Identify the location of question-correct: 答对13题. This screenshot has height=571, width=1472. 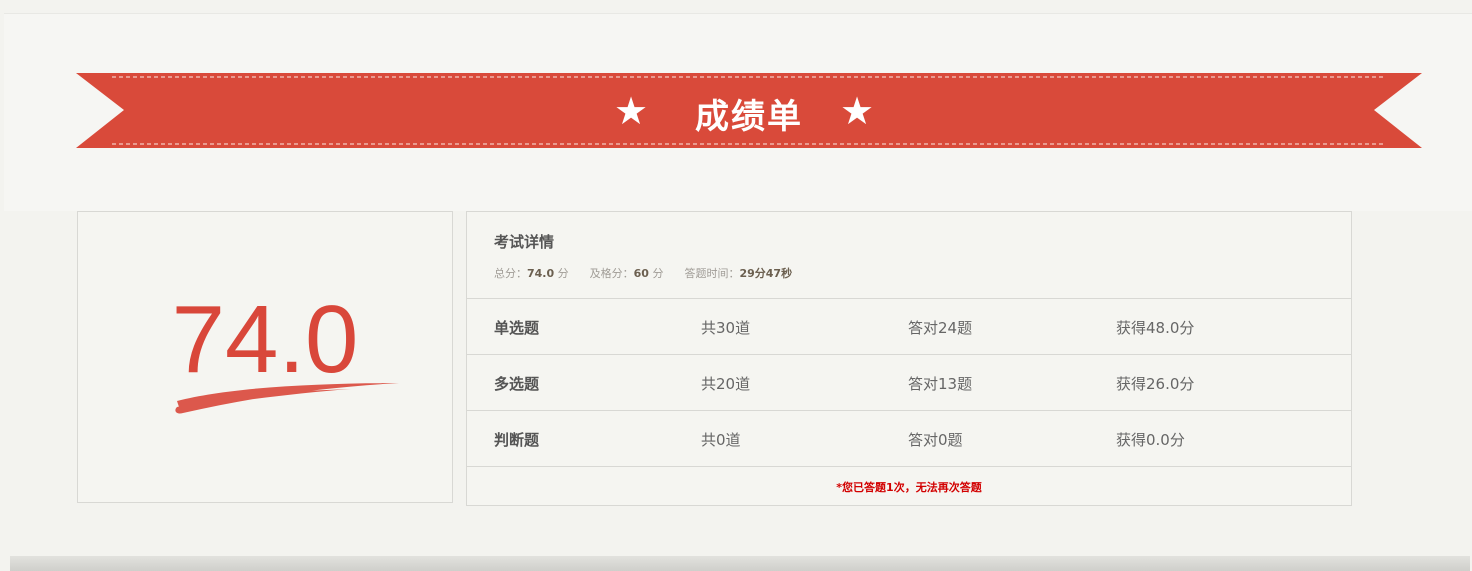
(940, 384).